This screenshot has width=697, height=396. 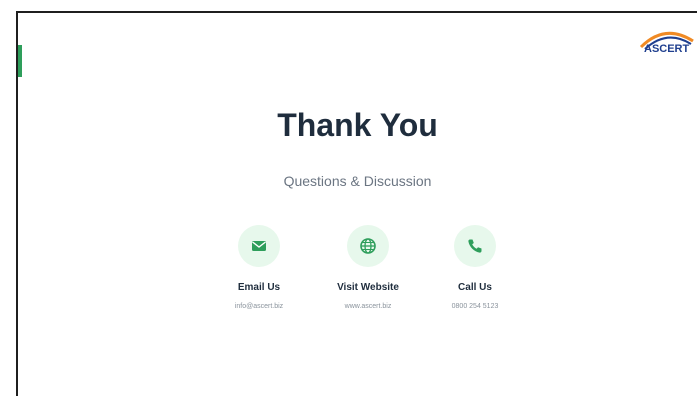 What do you see at coordinates (475, 246) in the screenshot?
I see `phone-icon` at bounding box center [475, 246].